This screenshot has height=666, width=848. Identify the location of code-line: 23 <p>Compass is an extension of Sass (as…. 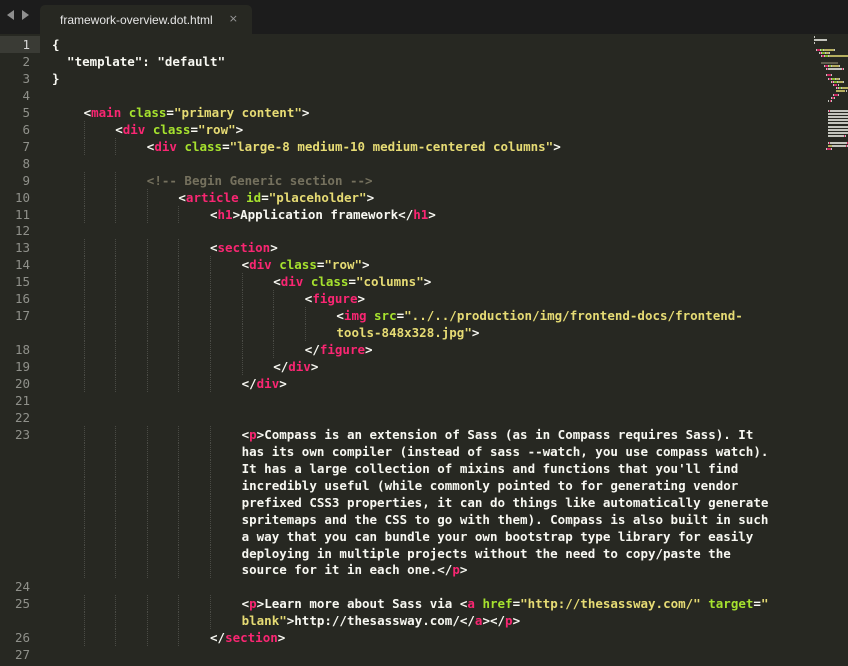
(424, 434).